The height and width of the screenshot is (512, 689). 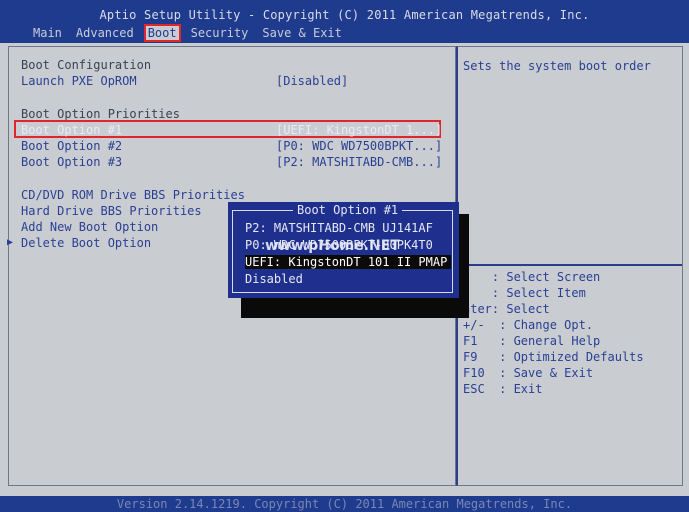 What do you see at coordinates (524, 293) in the screenshot?
I see `key-help-select-item: : Select Item` at bounding box center [524, 293].